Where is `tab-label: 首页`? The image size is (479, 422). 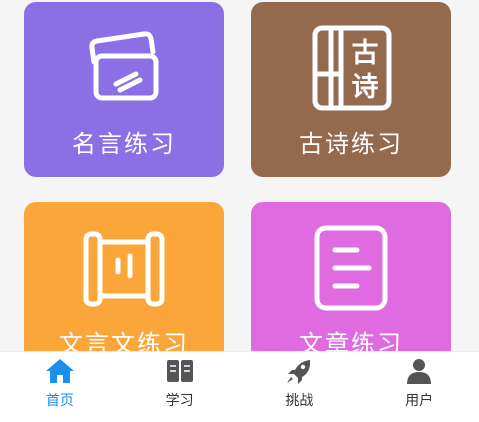 tab-label: 首页 is located at coordinates (59, 401).